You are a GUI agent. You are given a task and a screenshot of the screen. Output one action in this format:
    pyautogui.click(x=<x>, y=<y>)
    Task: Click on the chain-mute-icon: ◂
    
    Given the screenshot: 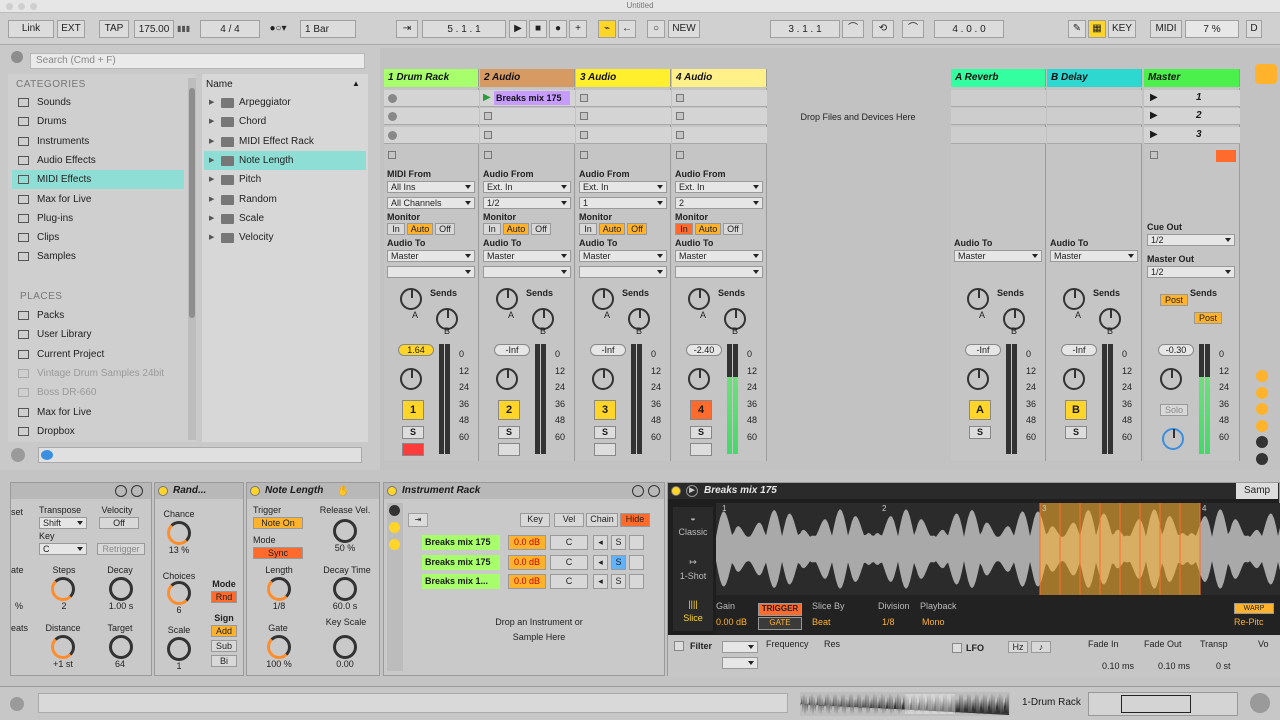 What is the action you would take?
    pyautogui.click(x=600, y=581)
    